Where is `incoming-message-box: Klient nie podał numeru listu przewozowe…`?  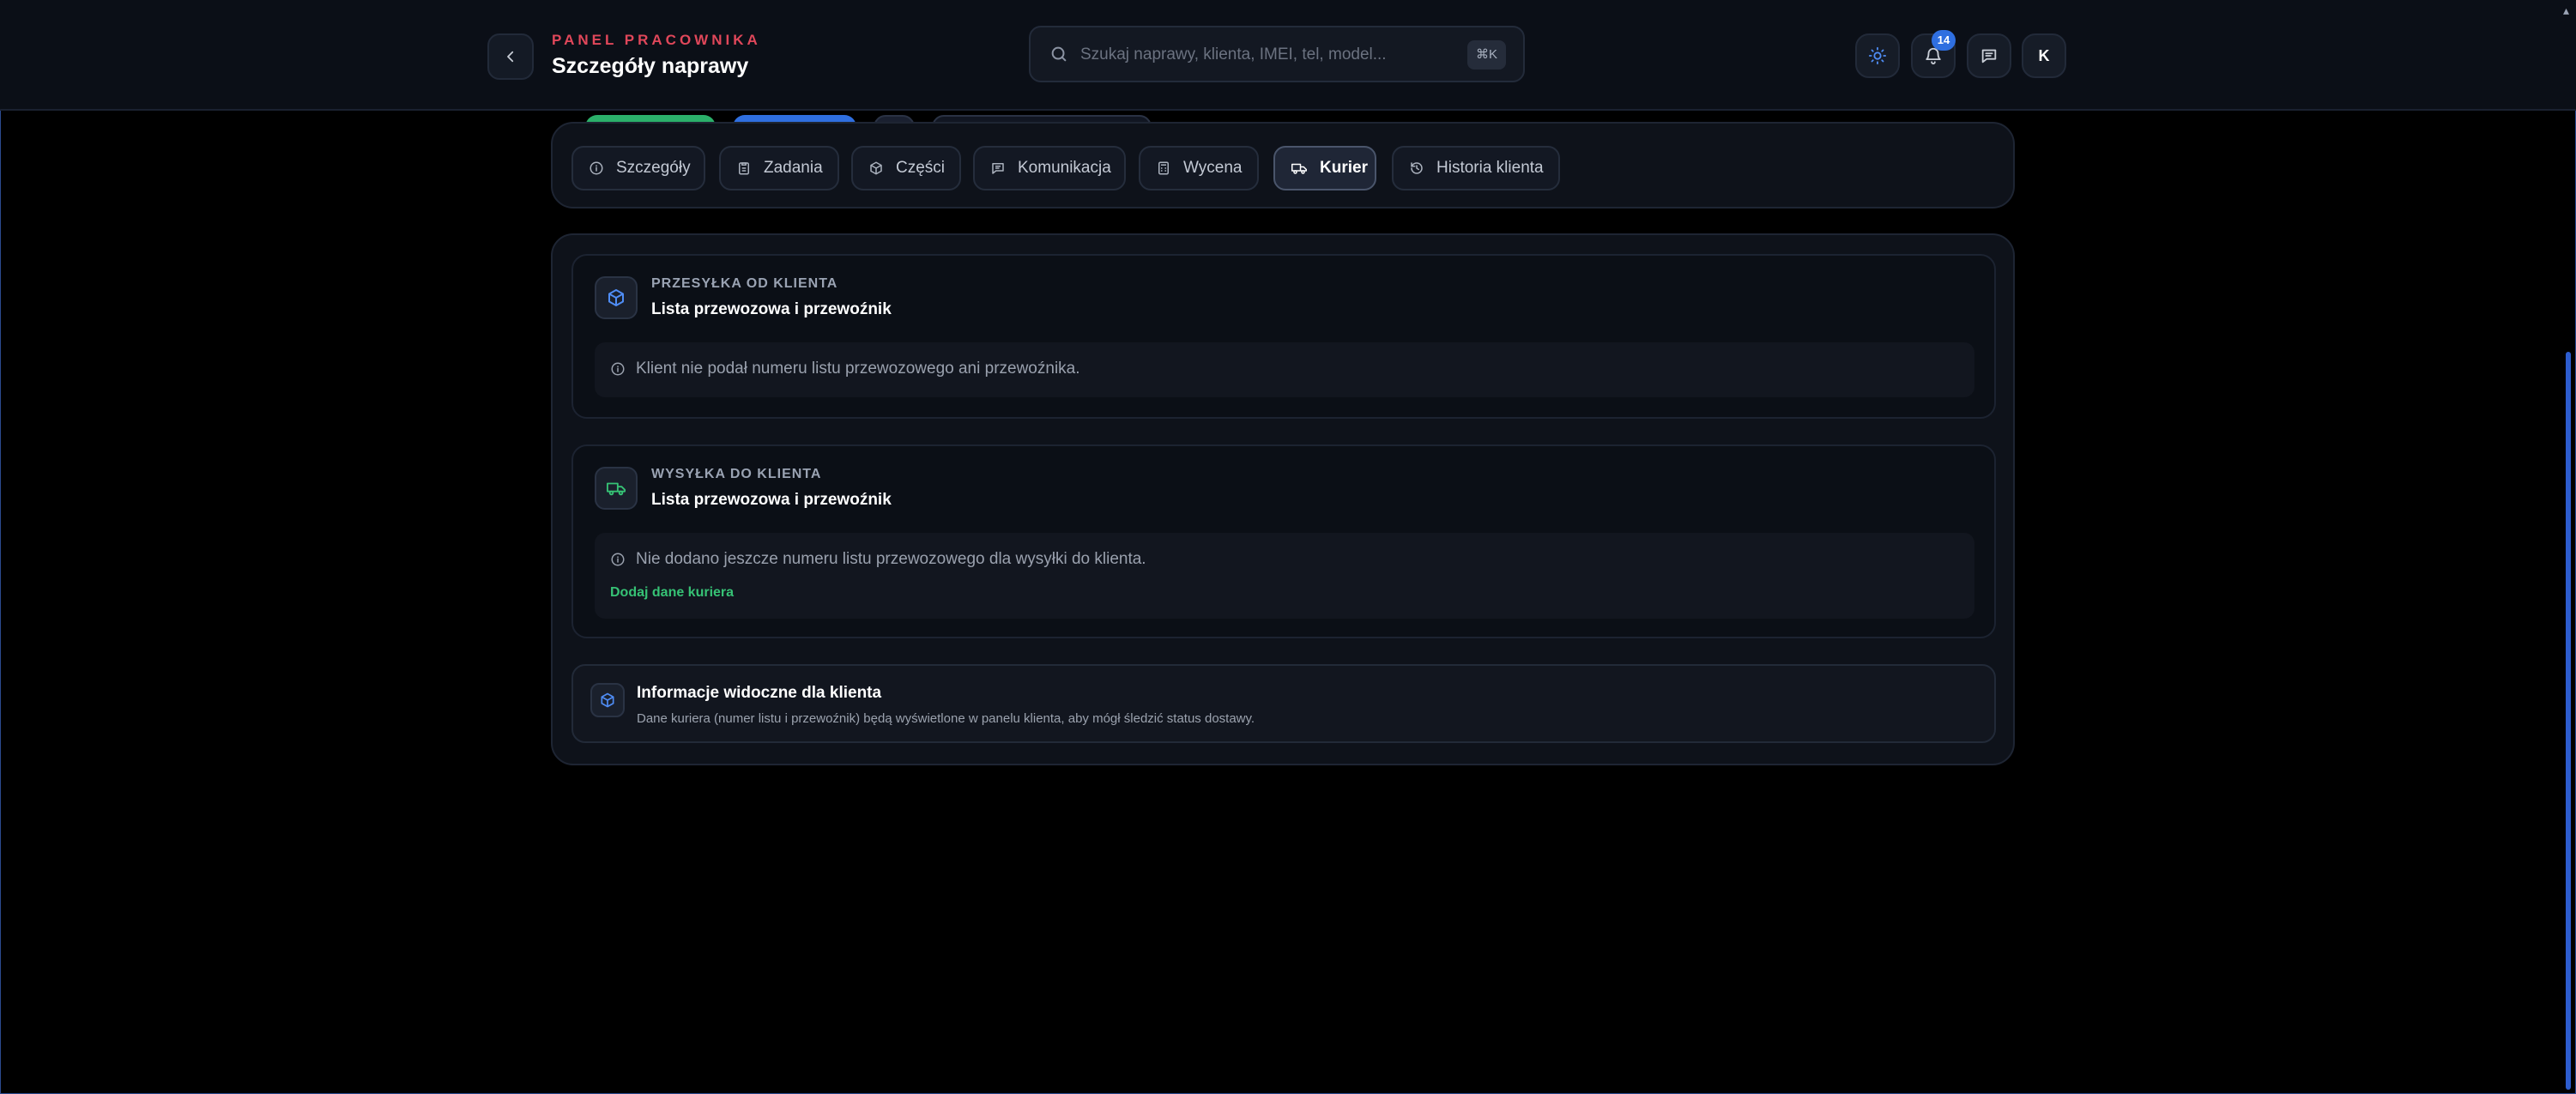 incoming-message-box: Klient nie podał numeru listu przewozowe… is located at coordinates (1284, 369).